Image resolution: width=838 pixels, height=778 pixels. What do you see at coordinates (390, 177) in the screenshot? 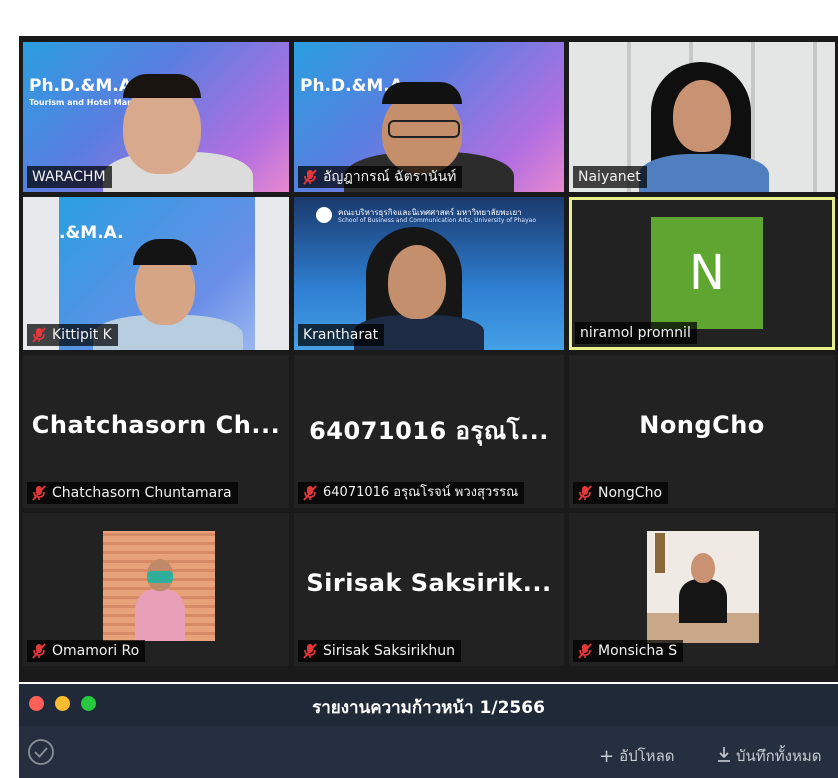
I see `participant-name: อัญฎากรณ์ ฉัตรานันท์` at bounding box center [390, 177].